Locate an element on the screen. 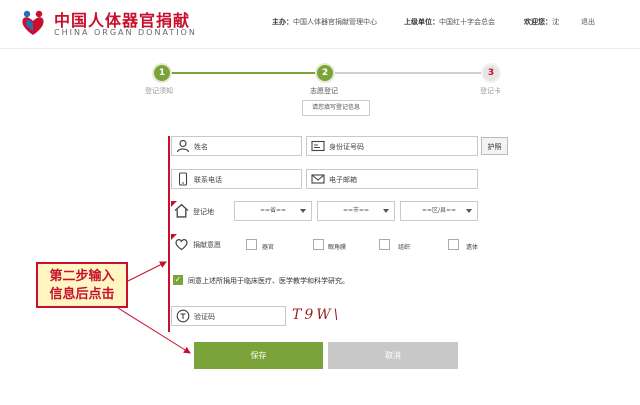  form-left-border is located at coordinates (169, 234).